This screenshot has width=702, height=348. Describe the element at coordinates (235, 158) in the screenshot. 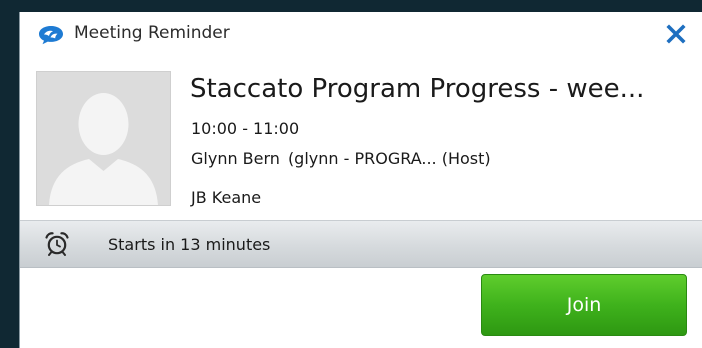

I see `organizer-name: Glynn Bern` at that location.